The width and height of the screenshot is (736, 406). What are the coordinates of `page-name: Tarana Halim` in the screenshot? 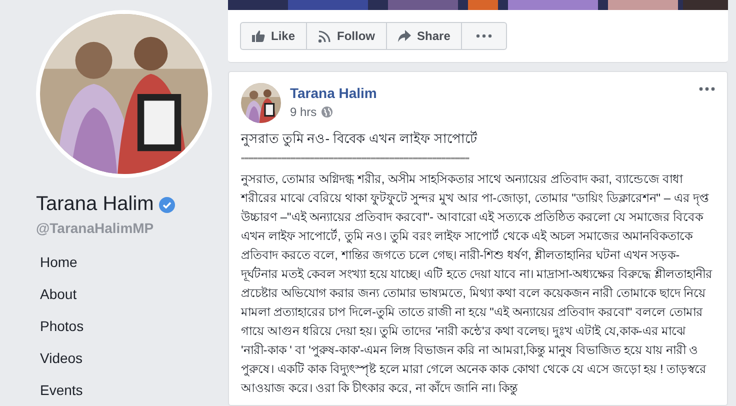 It's located at (95, 204).